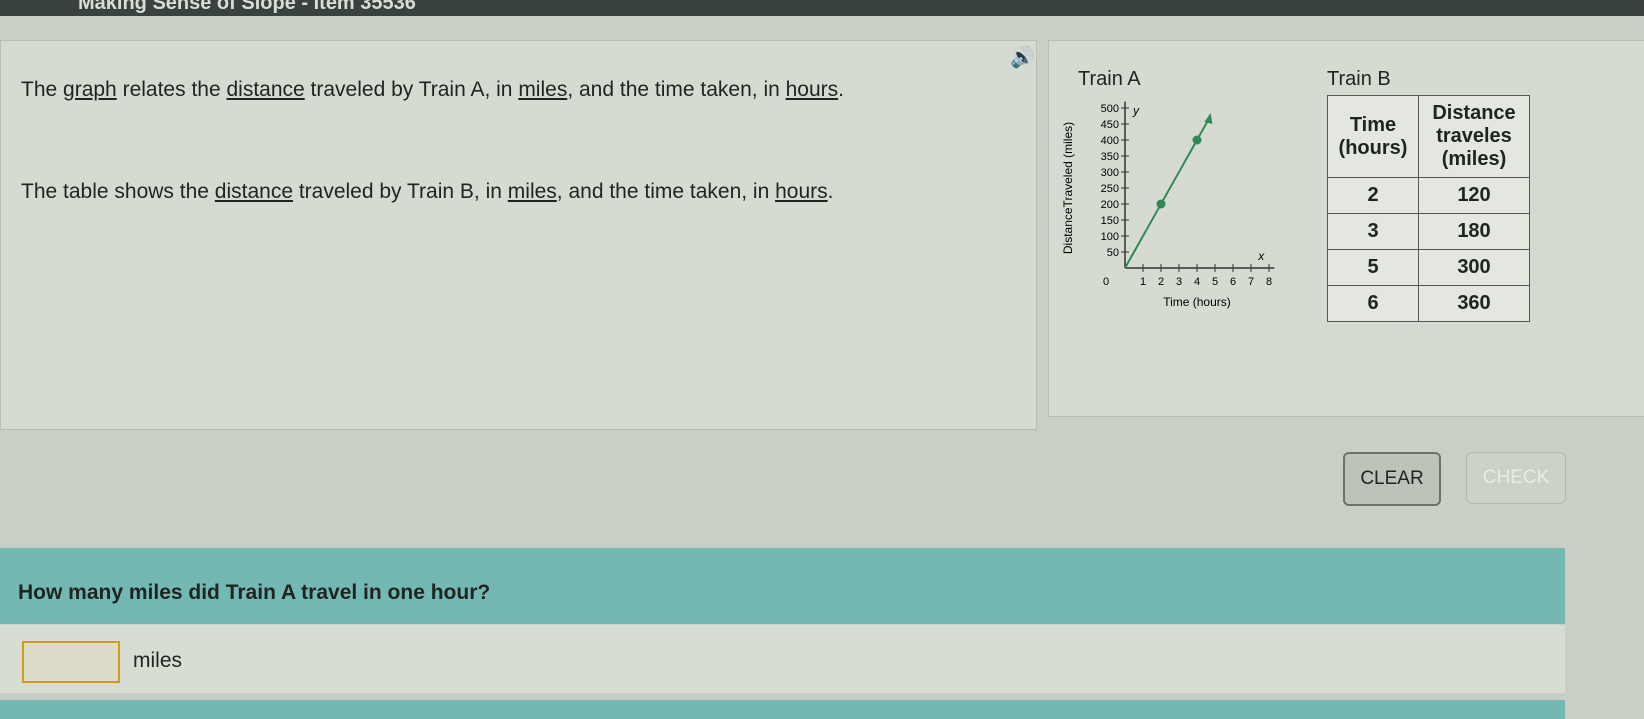  What do you see at coordinates (1474, 195) in the screenshot?
I see `table-cell: 120` at bounding box center [1474, 195].